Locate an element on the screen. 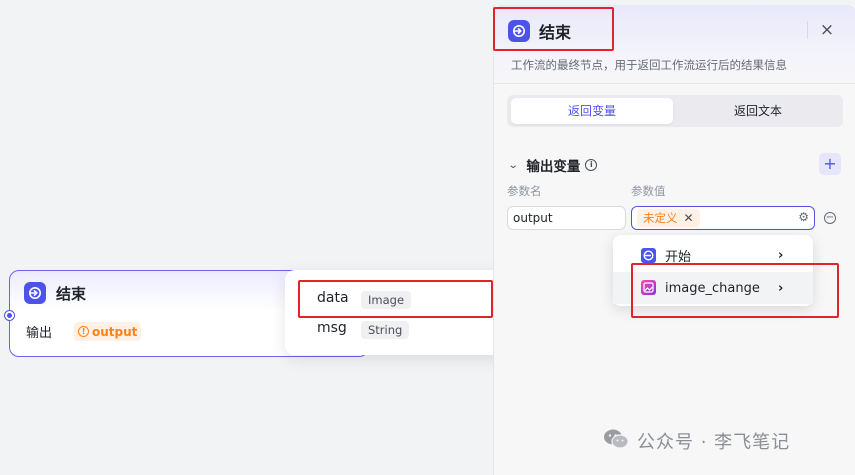 This screenshot has height=475, width=855. output-warning-text: output is located at coordinates (115, 331).